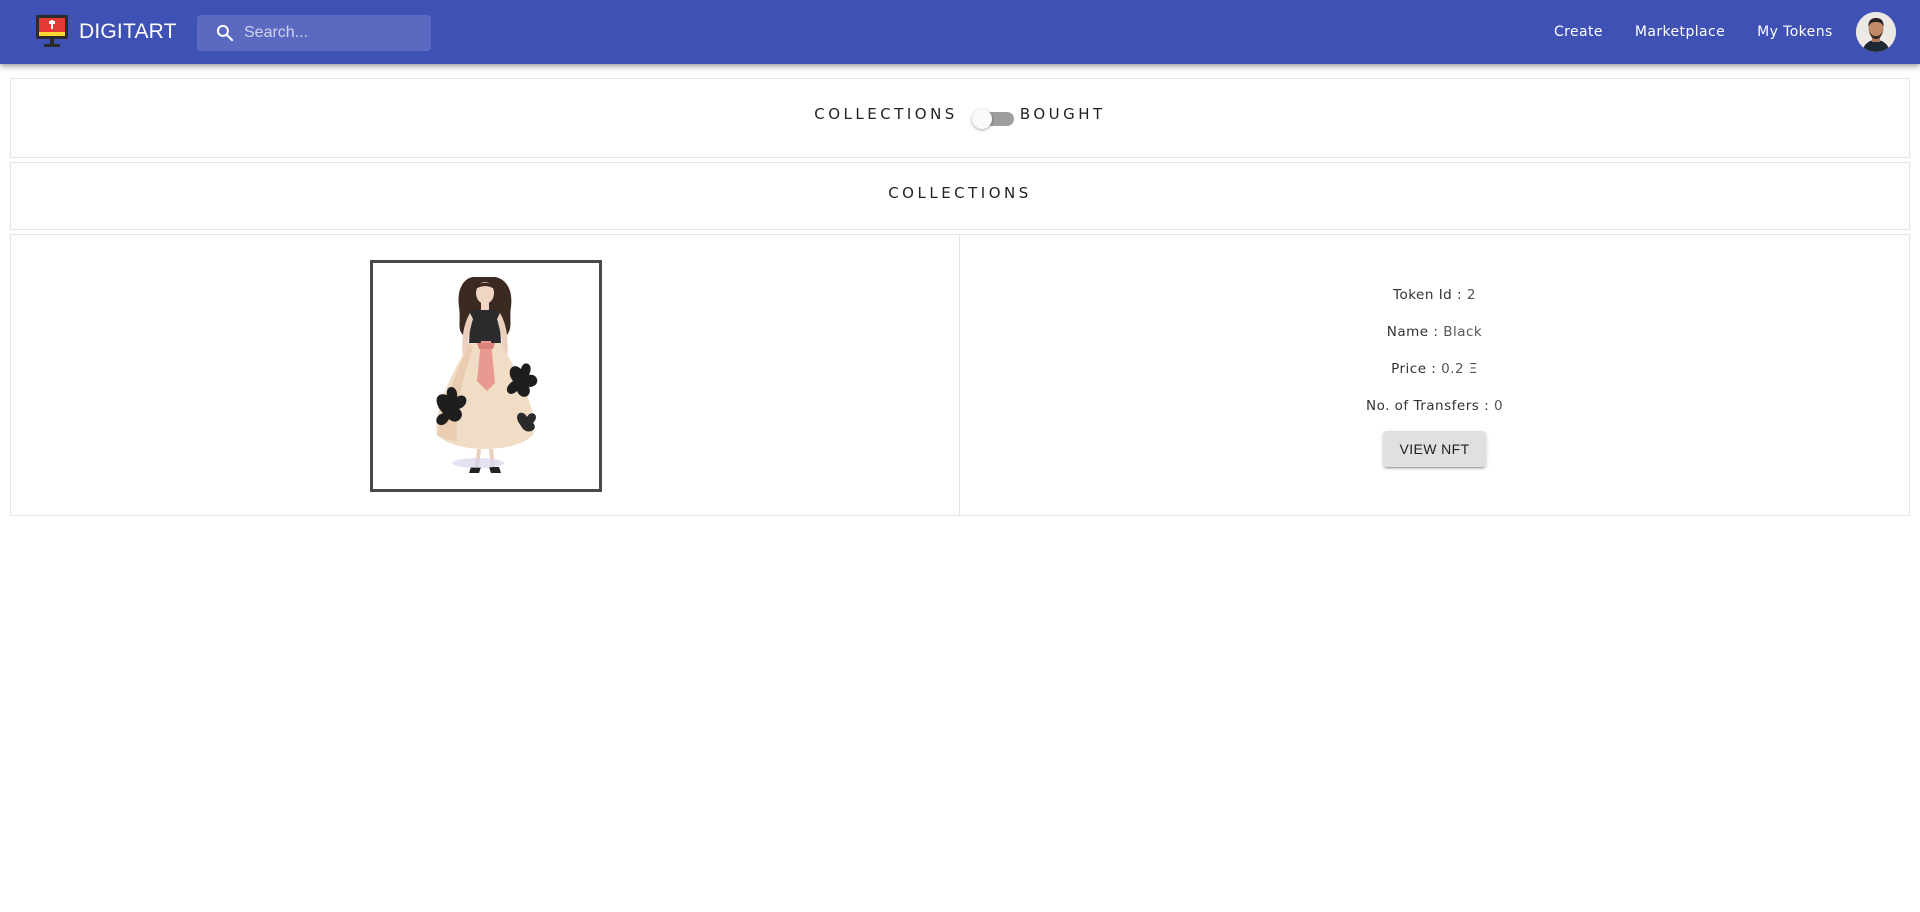 Image resolution: width=1920 pixels, height=912 pixels. I want to click on price-value: 0.2 Ξ, so click(1459, 369).